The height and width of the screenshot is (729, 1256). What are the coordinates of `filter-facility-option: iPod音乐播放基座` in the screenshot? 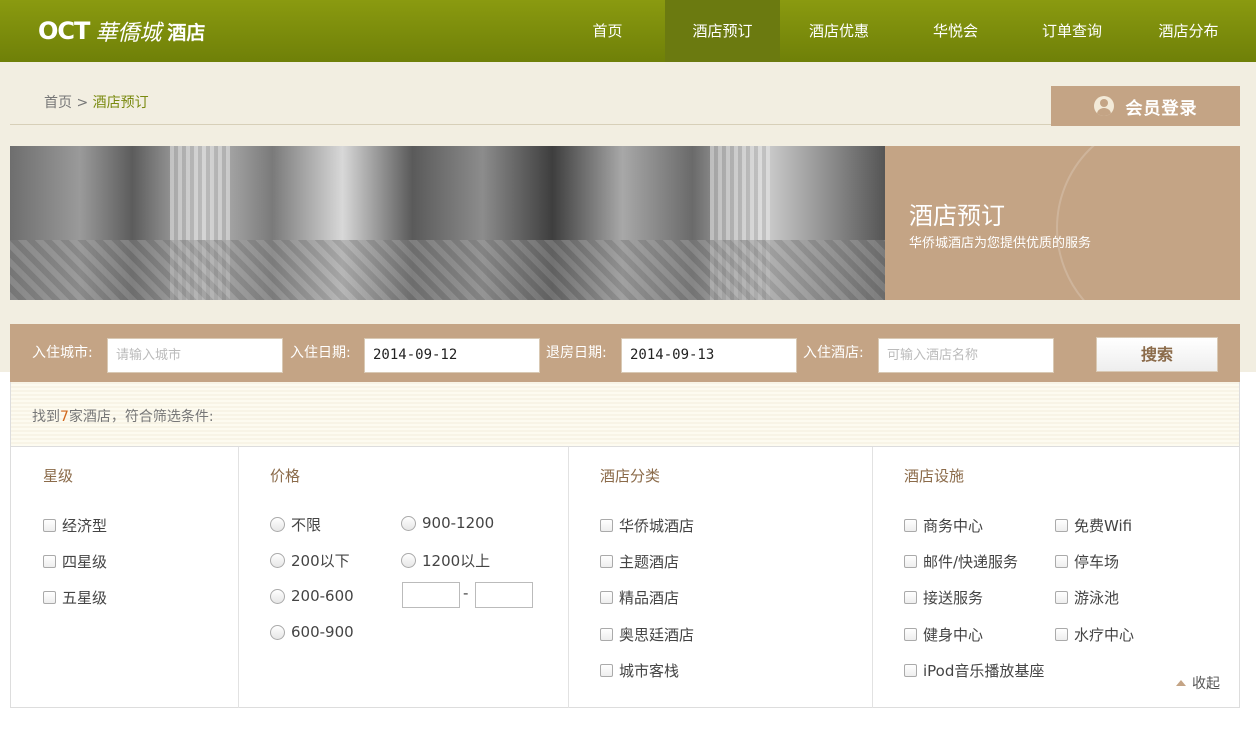 It's located at (974, 670).